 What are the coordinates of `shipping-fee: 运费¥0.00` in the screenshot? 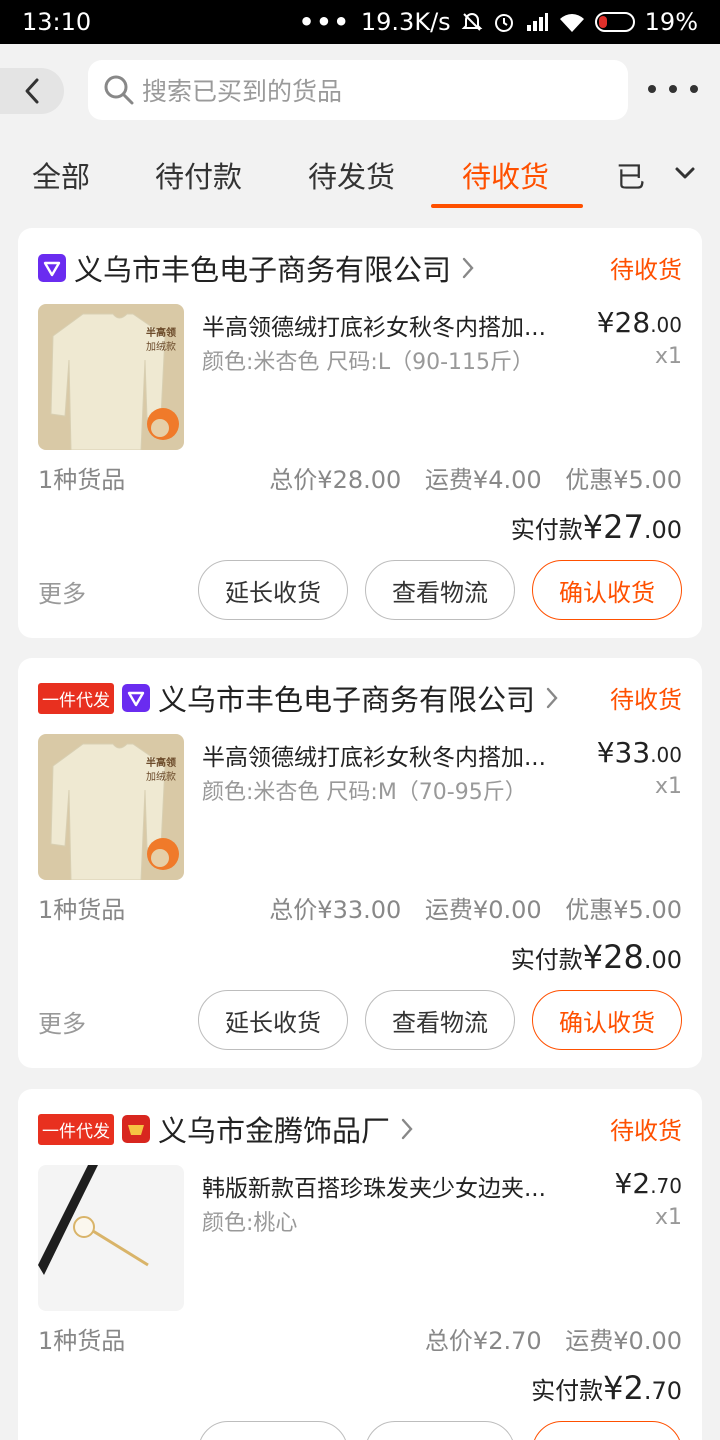 It's located at (483, 910).